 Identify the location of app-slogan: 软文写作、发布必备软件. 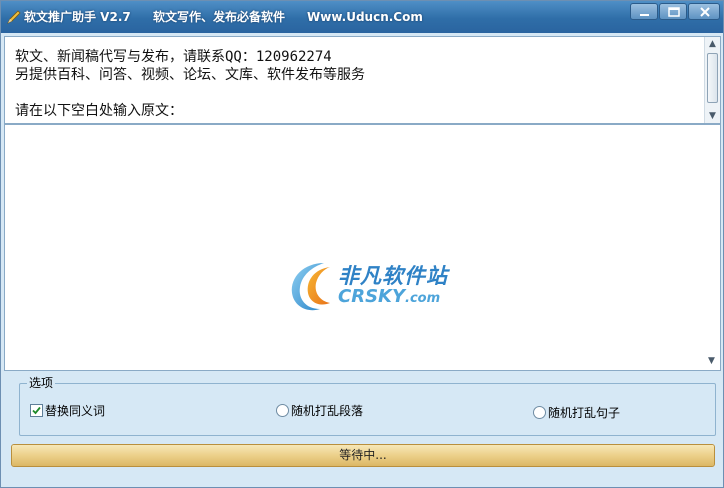
(219, 17).